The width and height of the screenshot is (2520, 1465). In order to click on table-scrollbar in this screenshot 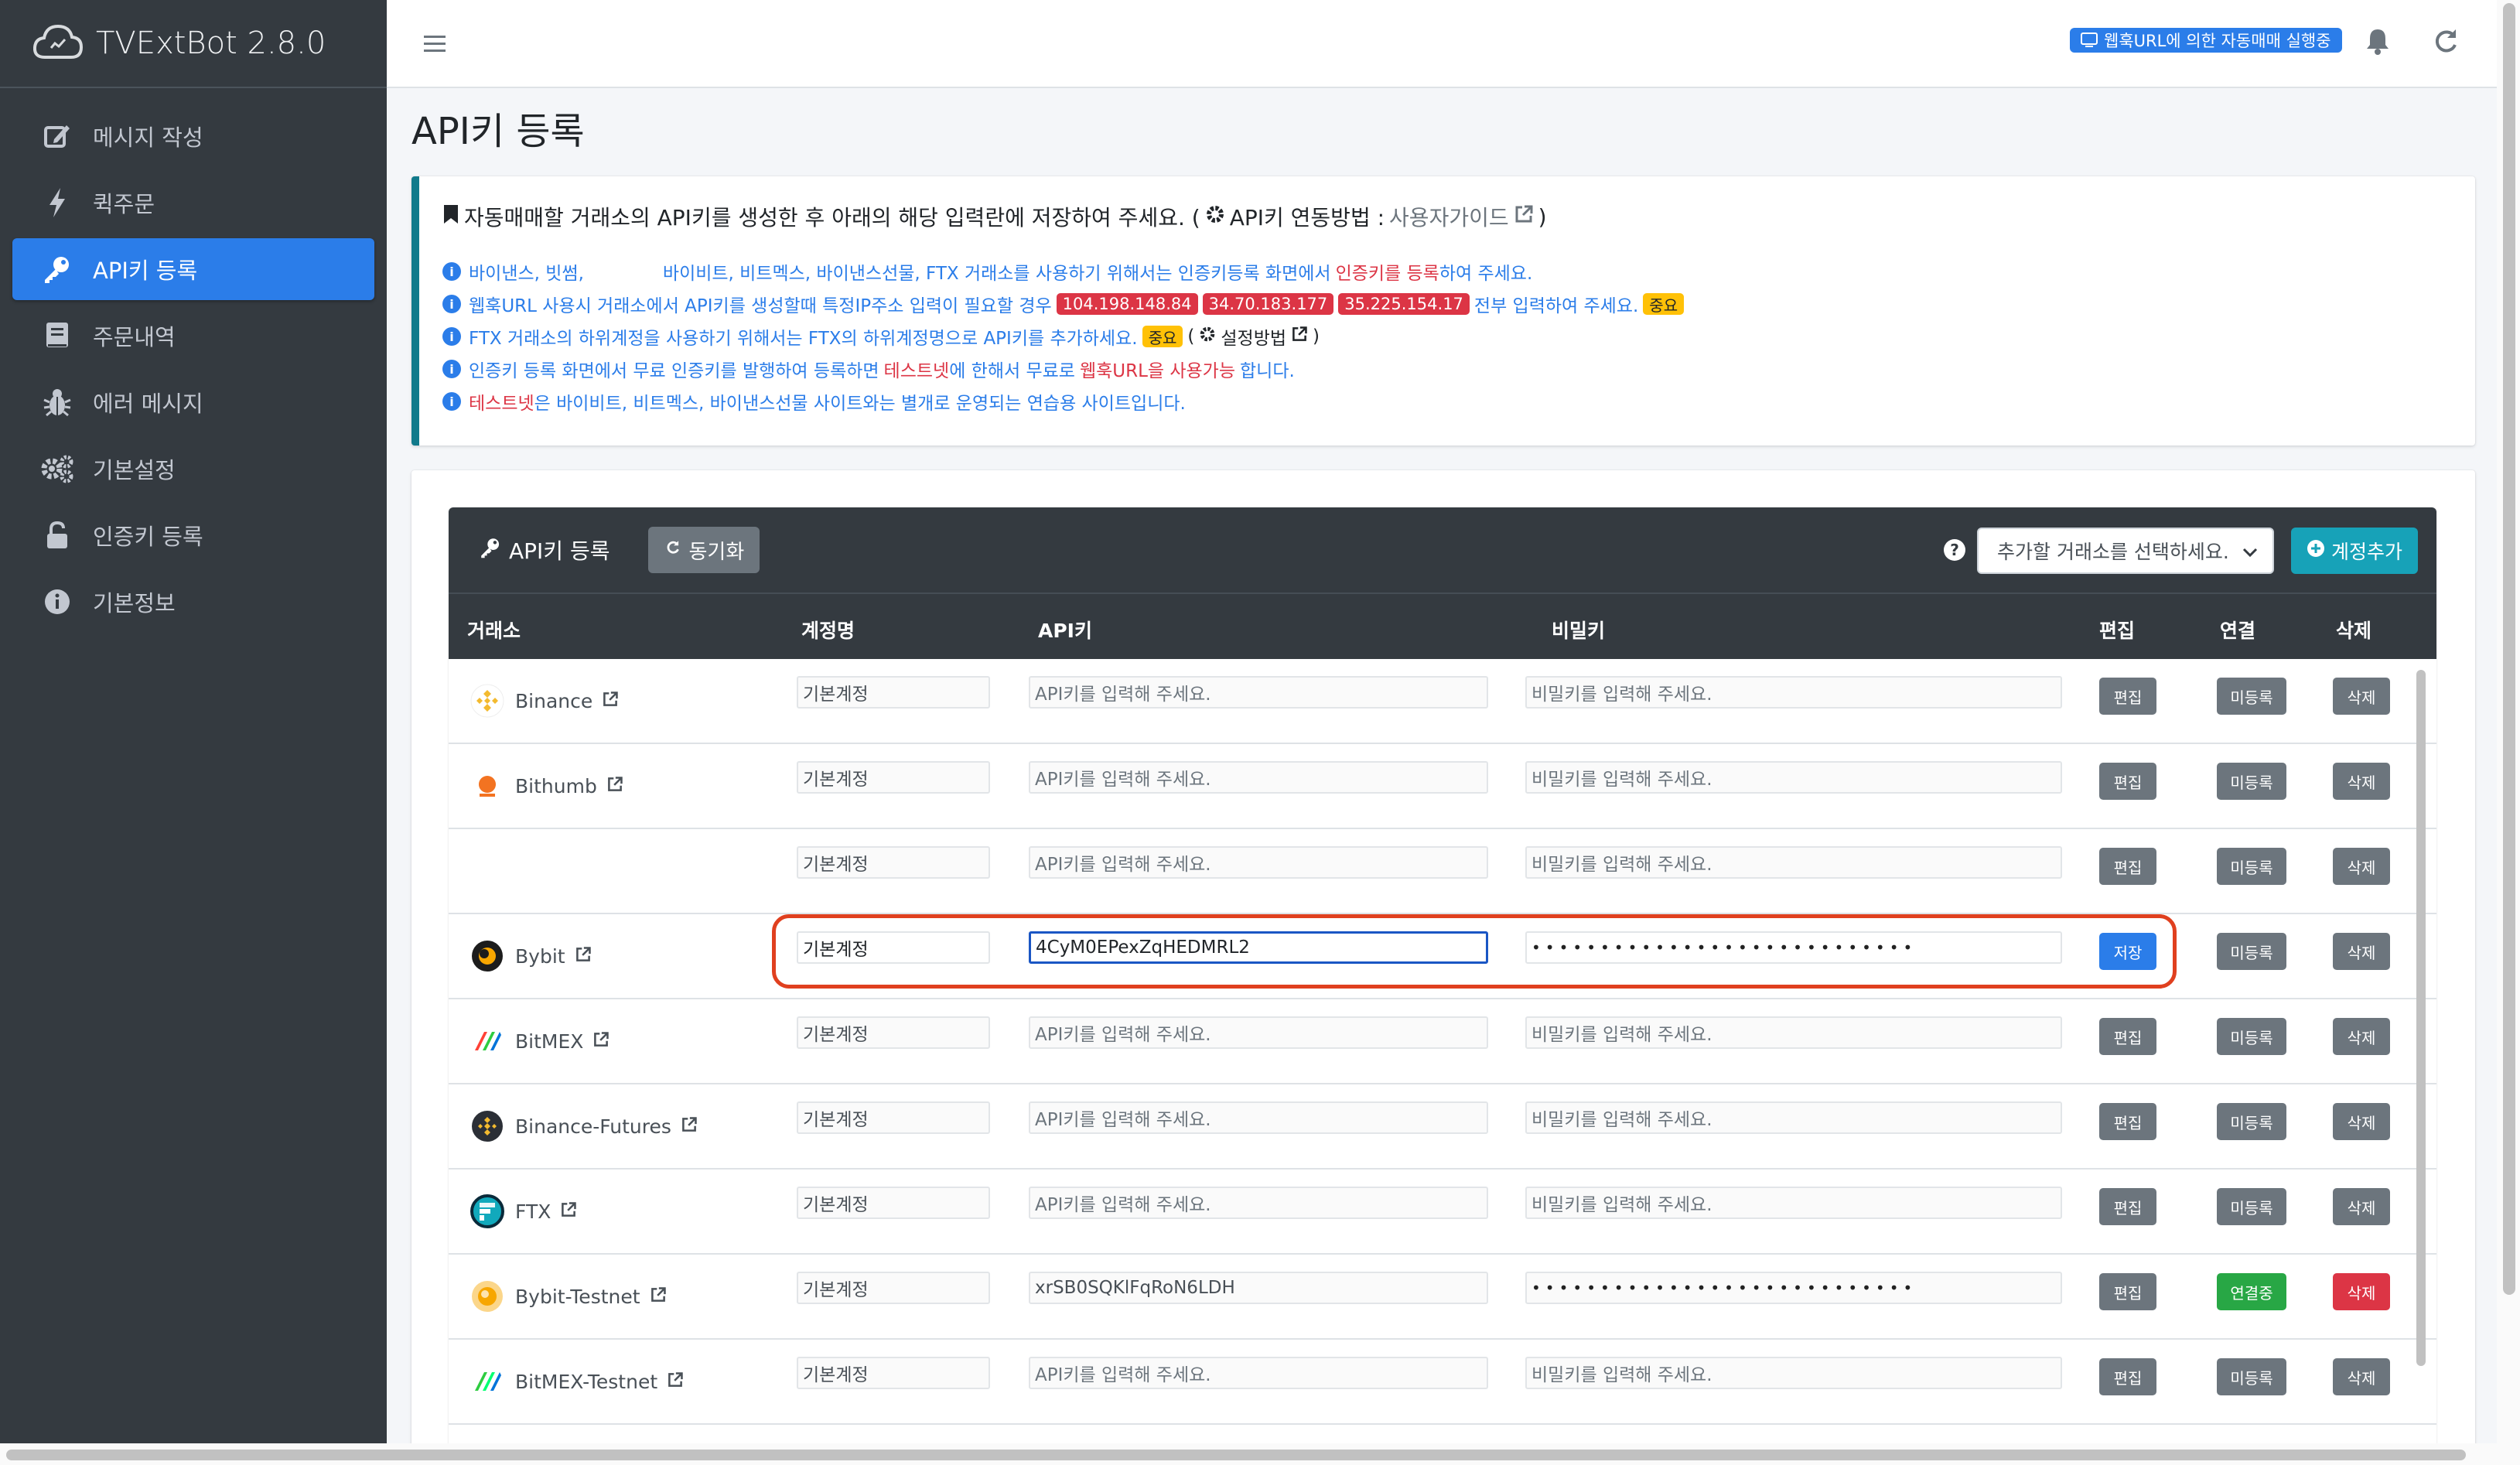, I will do `click(2421, 1066)`.